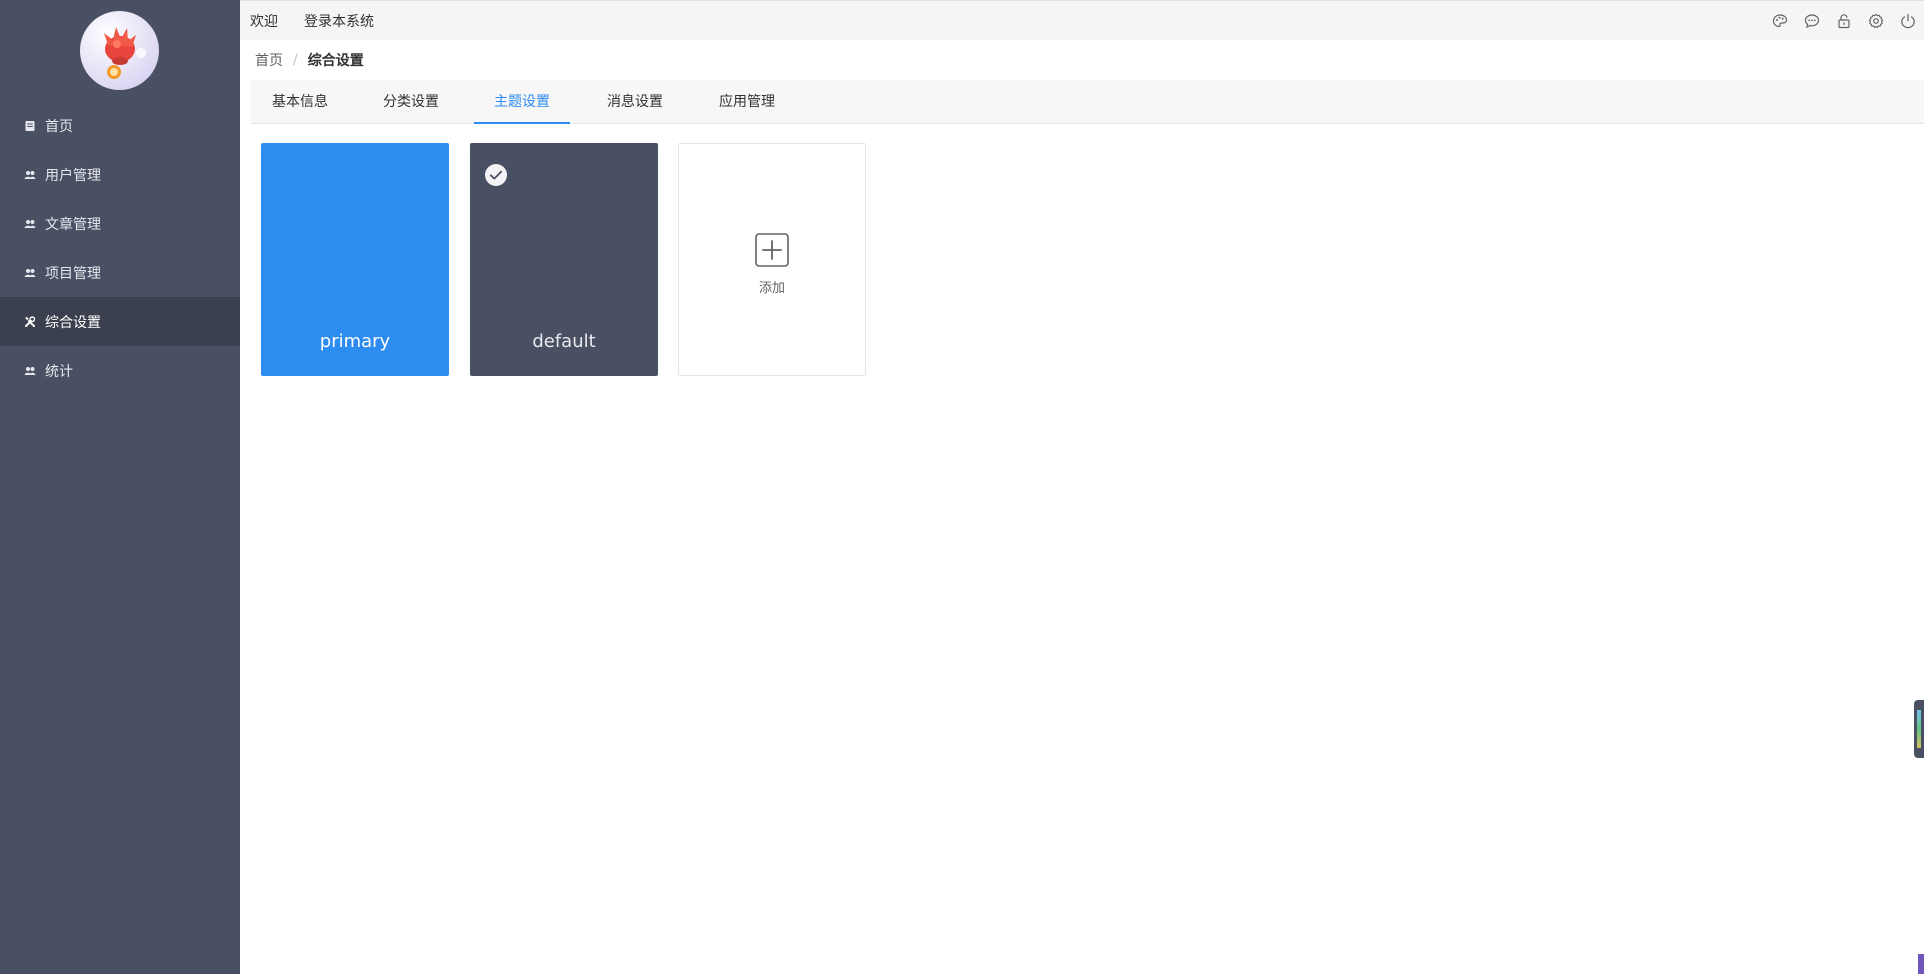 The height and width of the screenshot is (974, 1924). I want to click on gear-icon, so click(1876, 21).